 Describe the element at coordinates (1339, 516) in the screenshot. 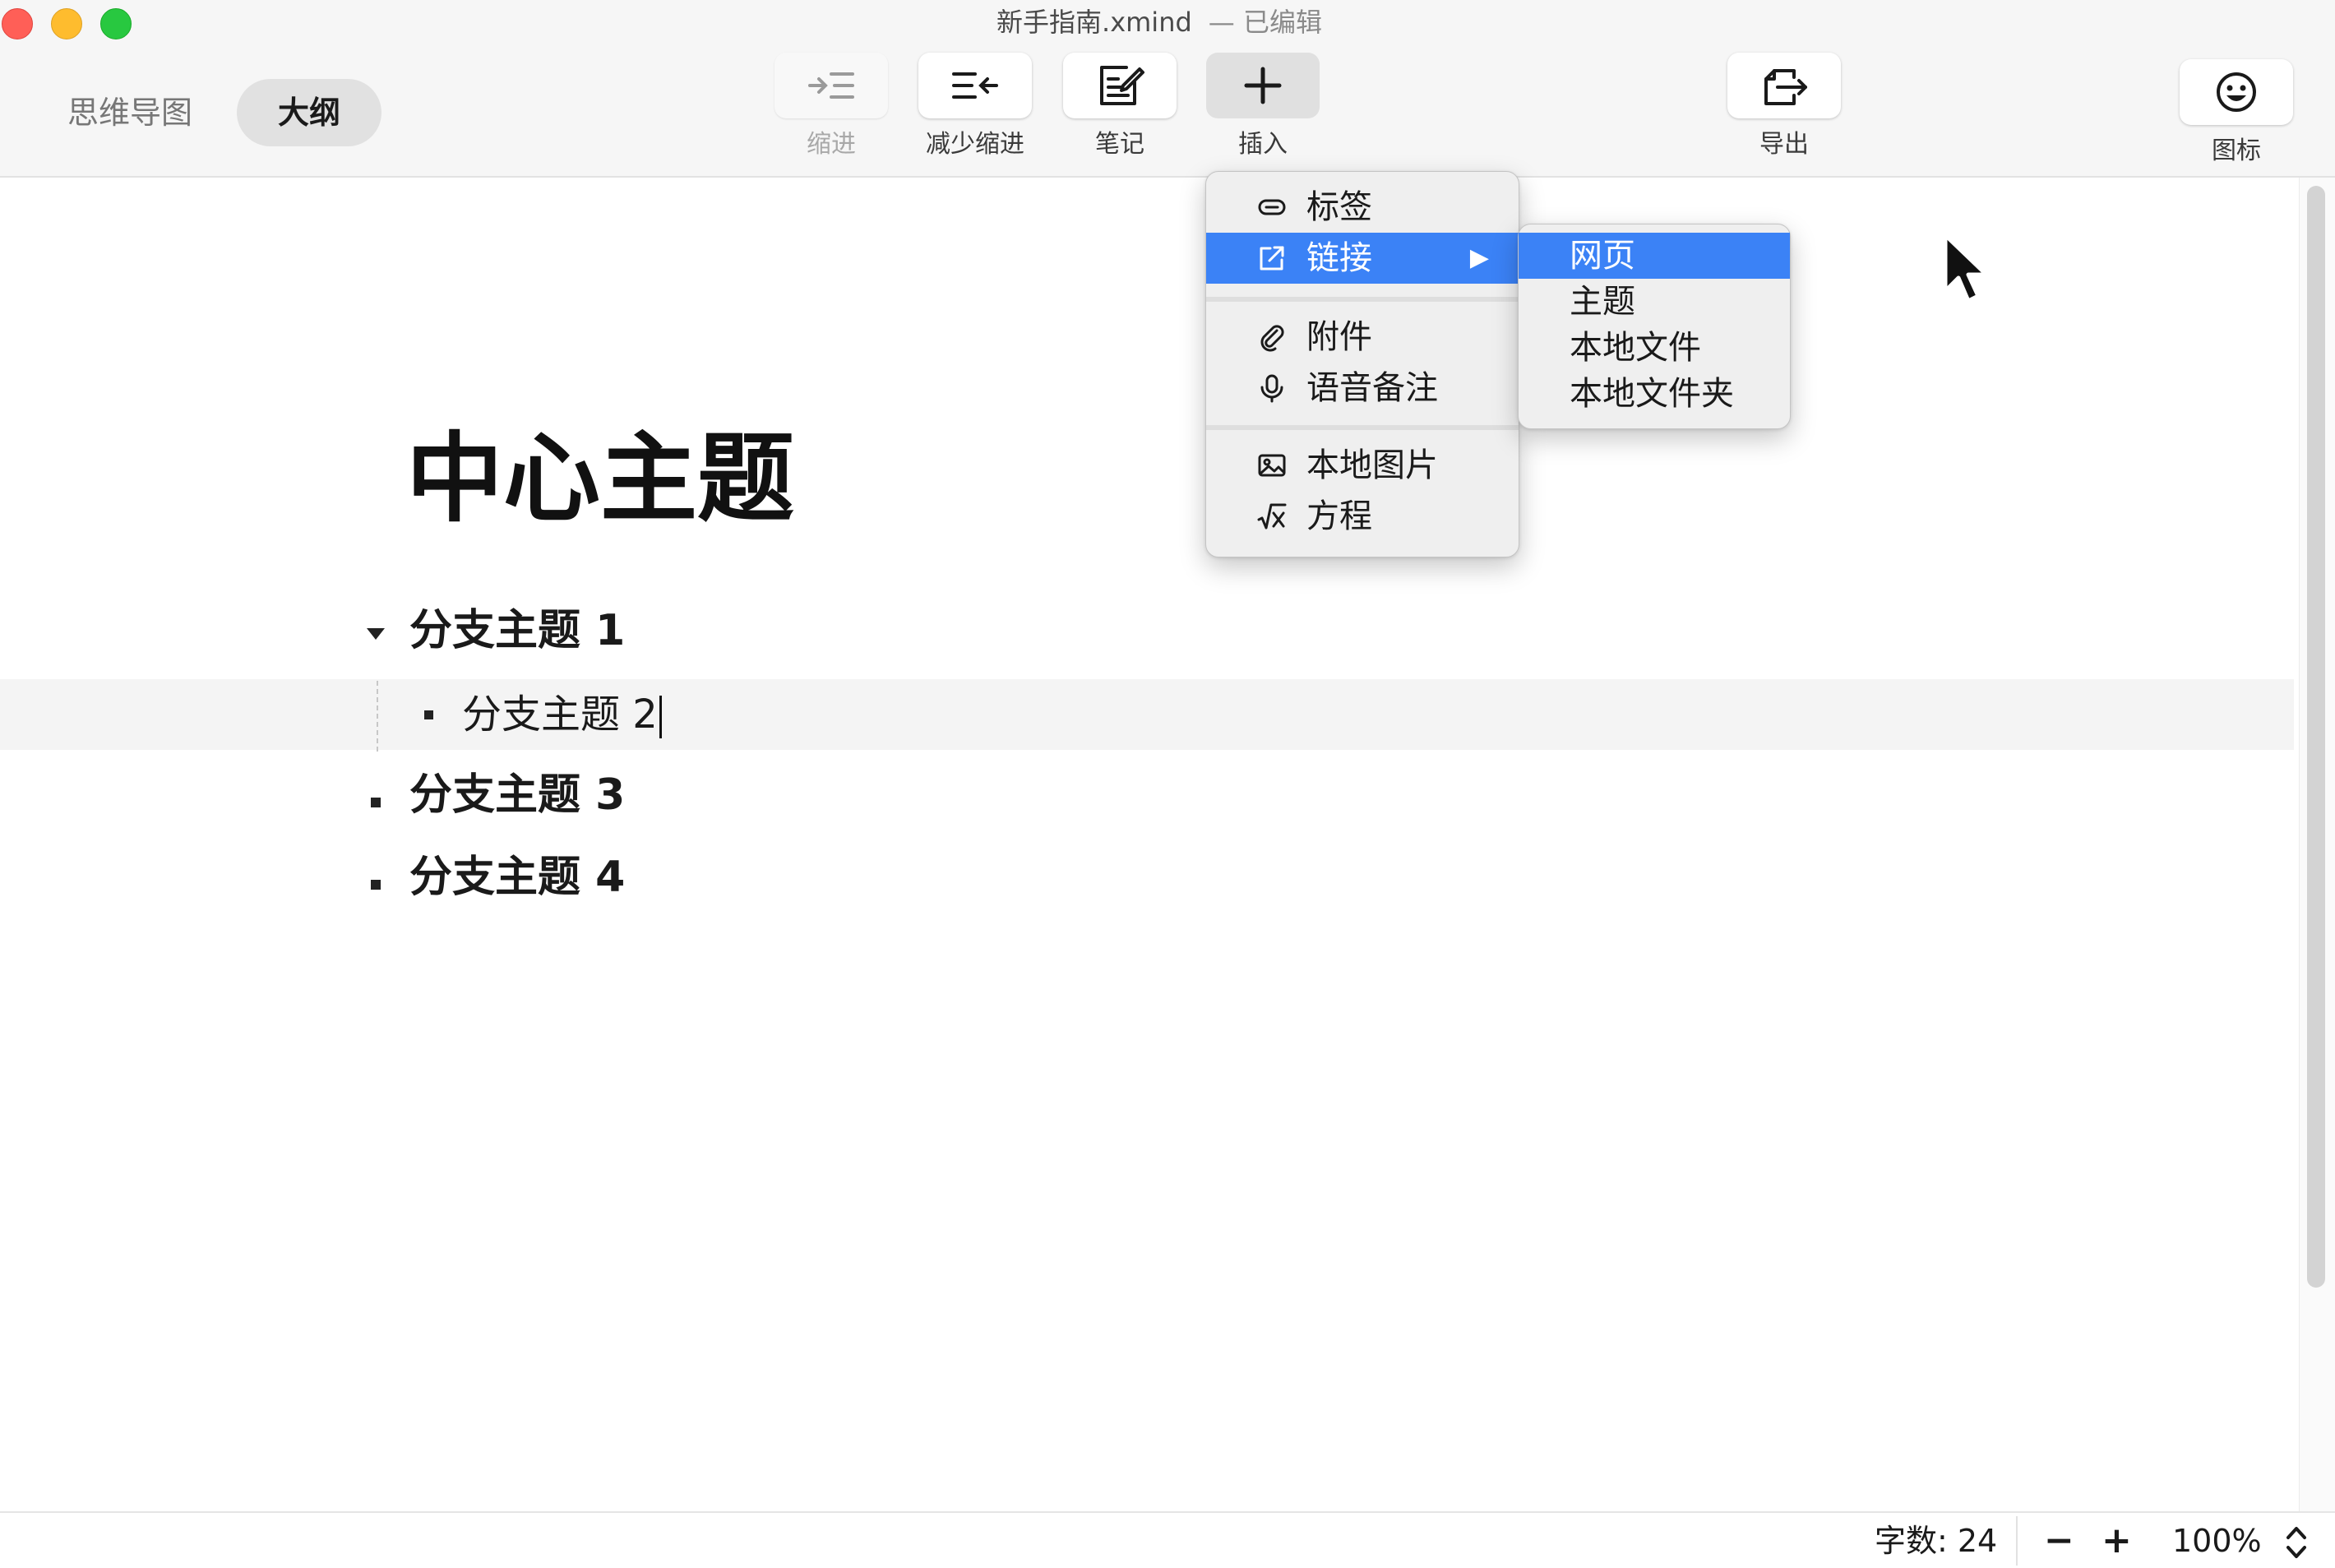

I see `menu-item-label: 方程` at that location.